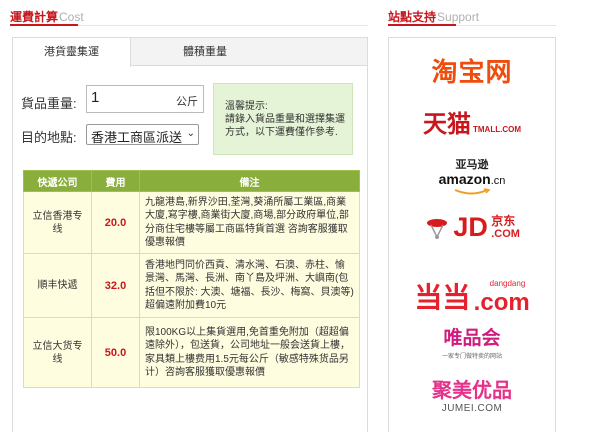  Describe the element at coordinates (205, 52) in the screenshot. I see `tab-volume-weight: 體積重量` at that location.